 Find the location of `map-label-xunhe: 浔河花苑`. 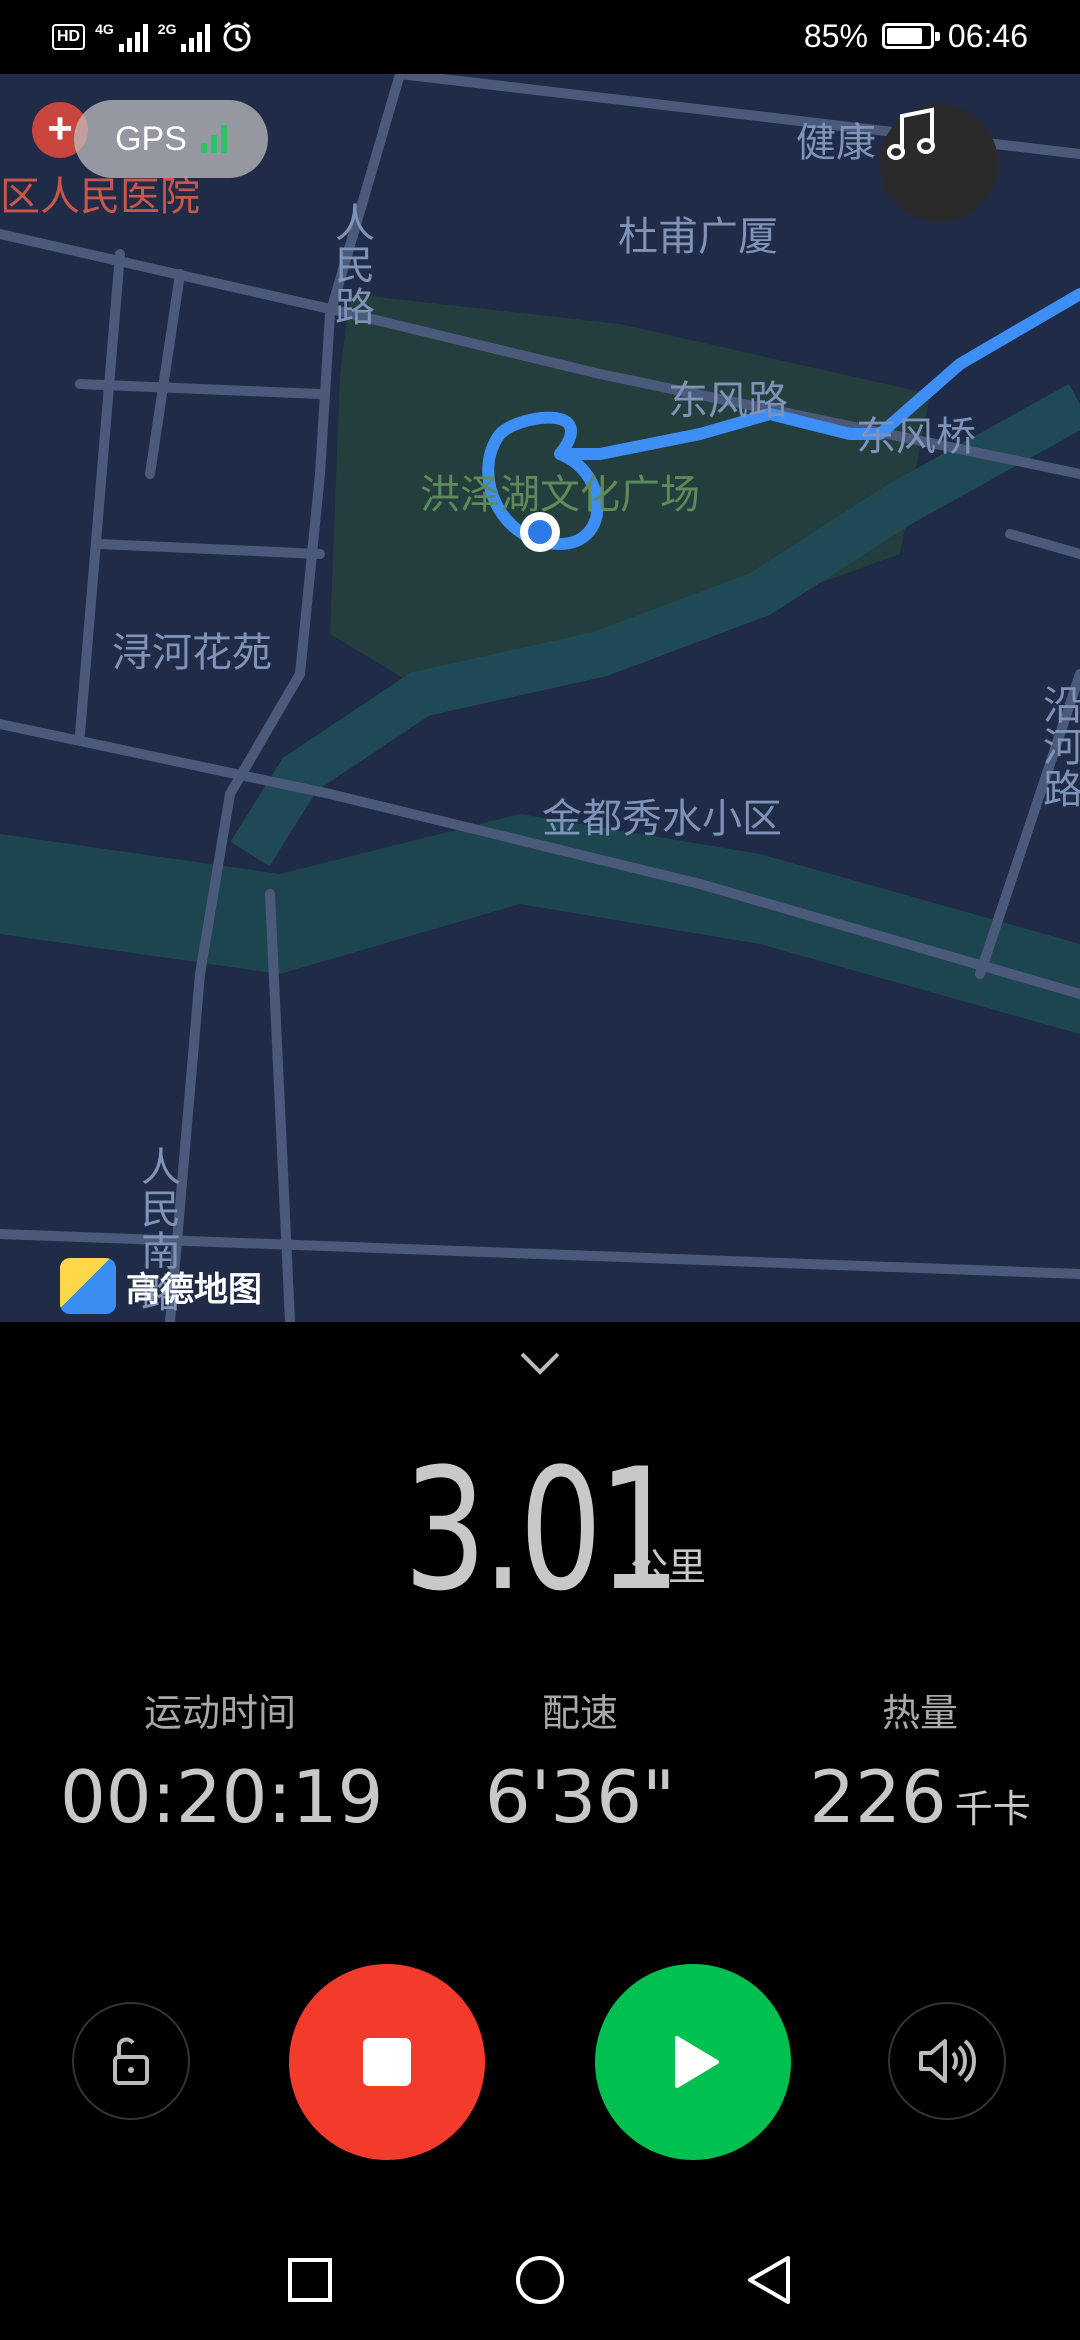

map-label-xunhe: 浔河花苑 is located at coordinates (192, 653).